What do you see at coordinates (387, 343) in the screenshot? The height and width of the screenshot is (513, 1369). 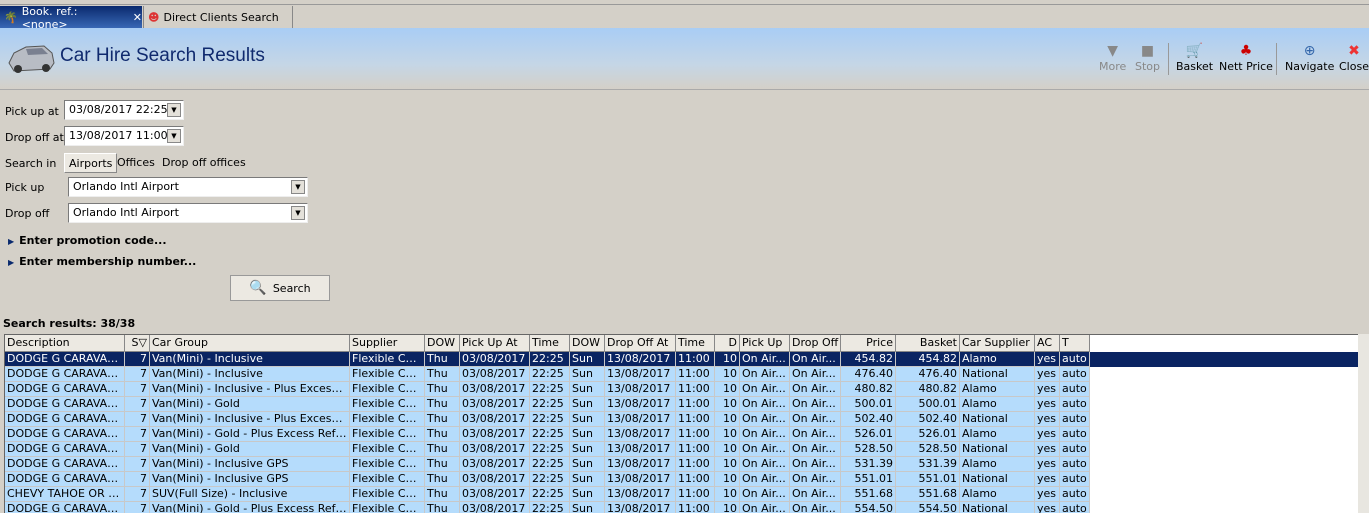 I see `column-header: Supplier` at bounding box center [387, 343].